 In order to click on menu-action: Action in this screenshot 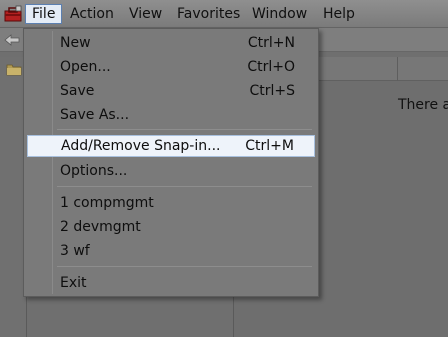, I will do `click(92, 14)`.